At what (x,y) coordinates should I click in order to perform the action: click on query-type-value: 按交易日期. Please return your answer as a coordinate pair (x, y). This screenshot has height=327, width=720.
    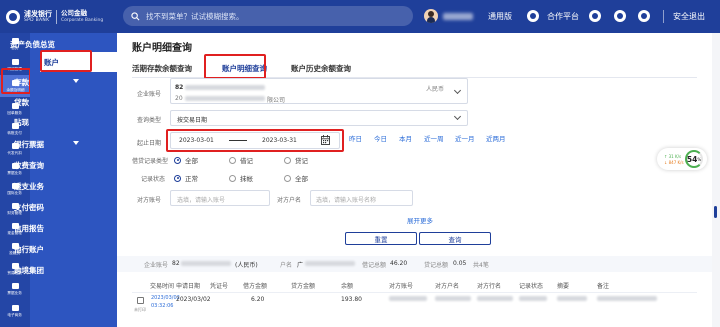
    Looking at the image, I should click on (192, 120).